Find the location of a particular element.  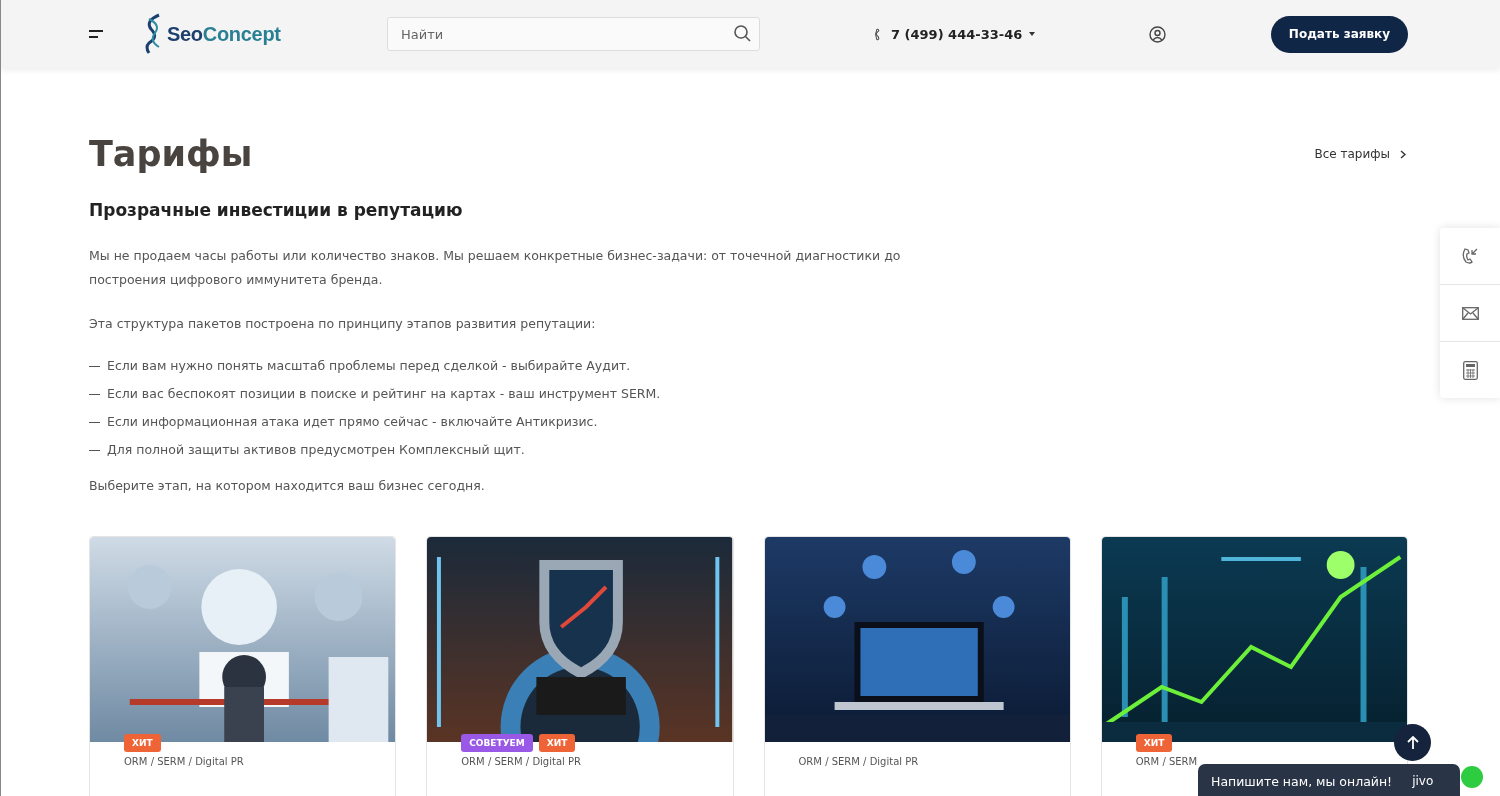

section-title: Тарифы is located at coordinates (171, 154).